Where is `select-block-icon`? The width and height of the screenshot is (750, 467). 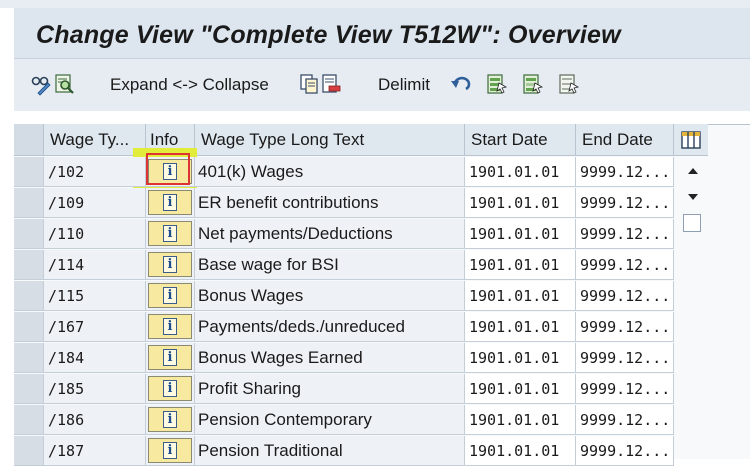
select-block-icon is located at coordinates (533, 84).